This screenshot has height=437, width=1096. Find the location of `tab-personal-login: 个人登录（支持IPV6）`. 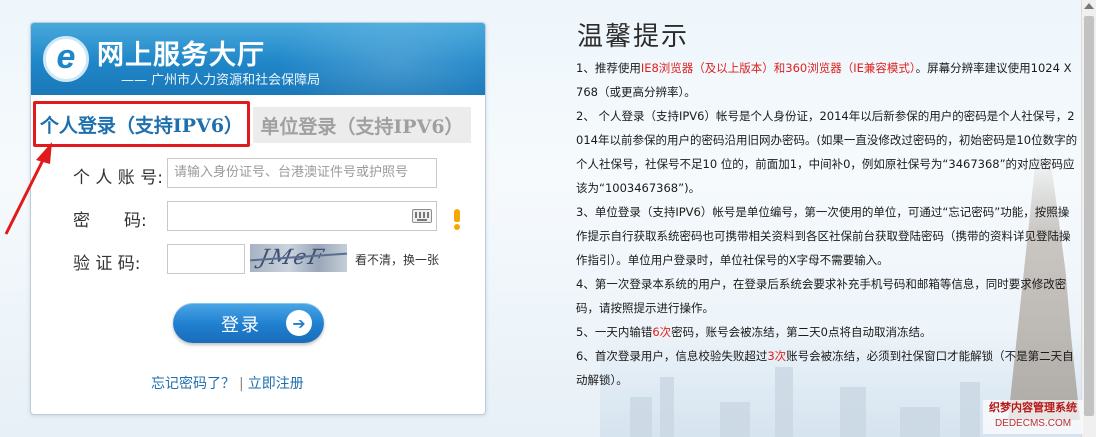

tab-personal-login: 个人登录（支持IPV6） is located at coordinates (141, 124).